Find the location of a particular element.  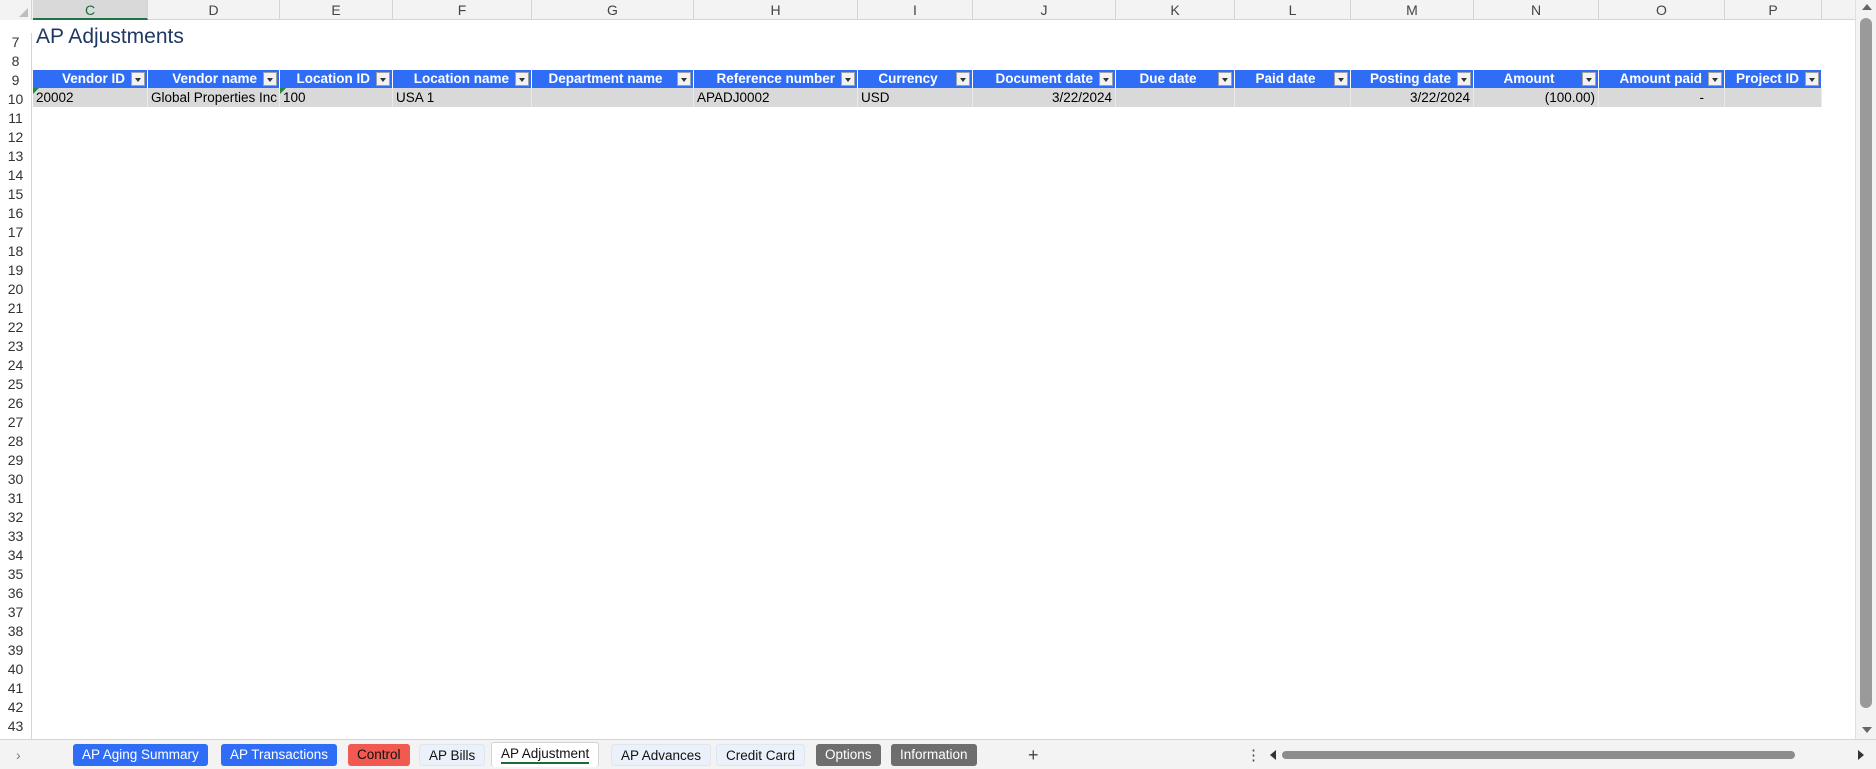

row-header-14: 14 is located at coordinates (15, 175).